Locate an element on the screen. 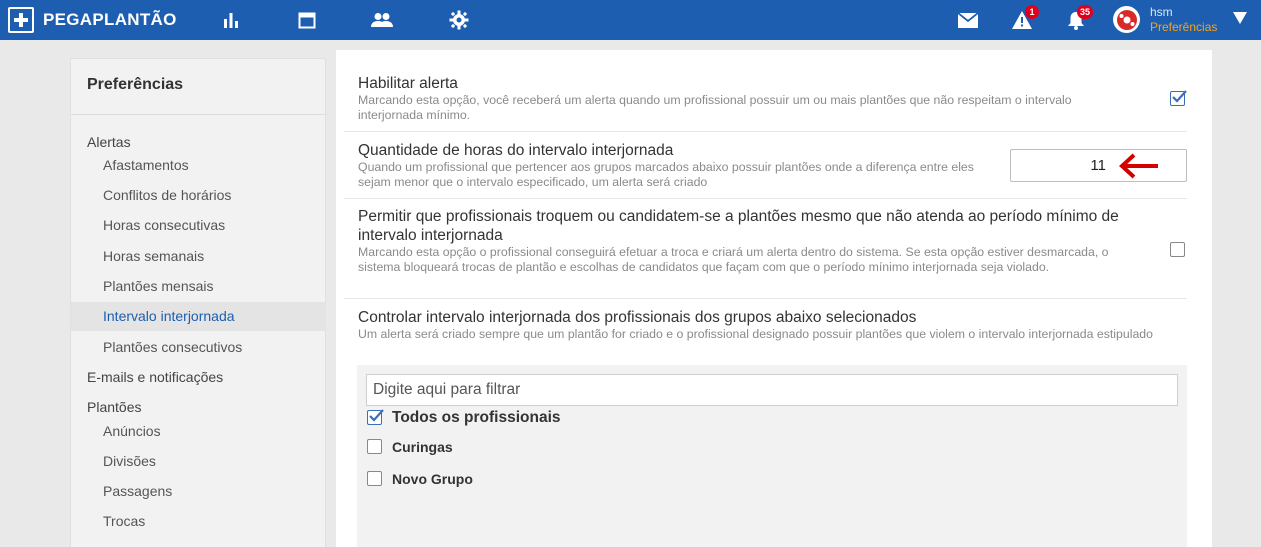  sidebar-item-passagens: Passagens is located at coordinates (137, 491).